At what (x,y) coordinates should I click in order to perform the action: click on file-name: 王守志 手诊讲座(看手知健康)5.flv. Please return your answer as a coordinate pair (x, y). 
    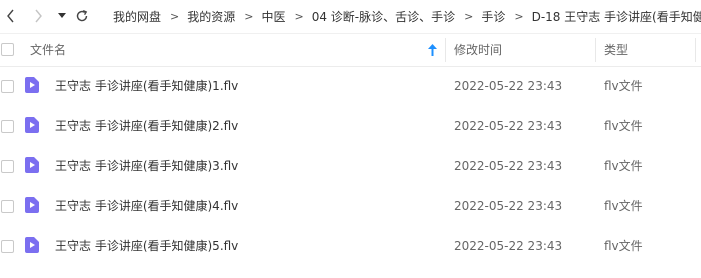
    Looking at the image, I should click on (146, 246).